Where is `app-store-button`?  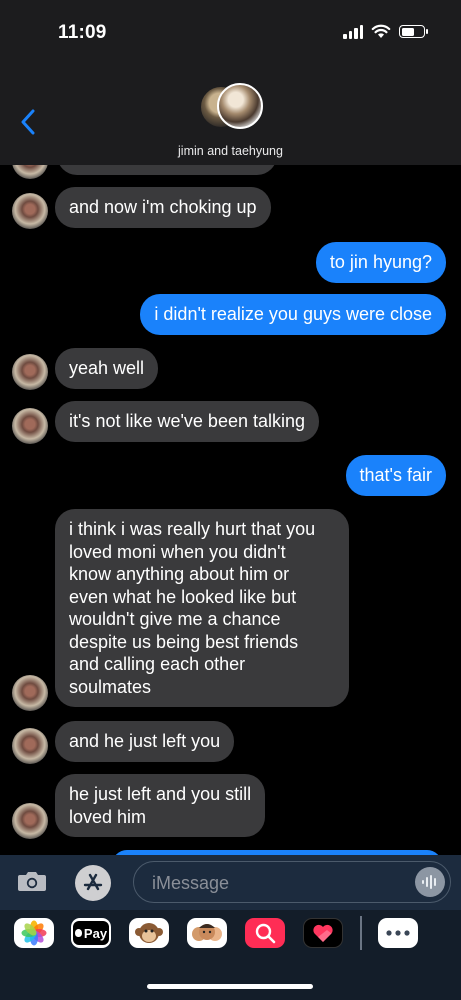
app-store-button is located at coordinates (93, 883).